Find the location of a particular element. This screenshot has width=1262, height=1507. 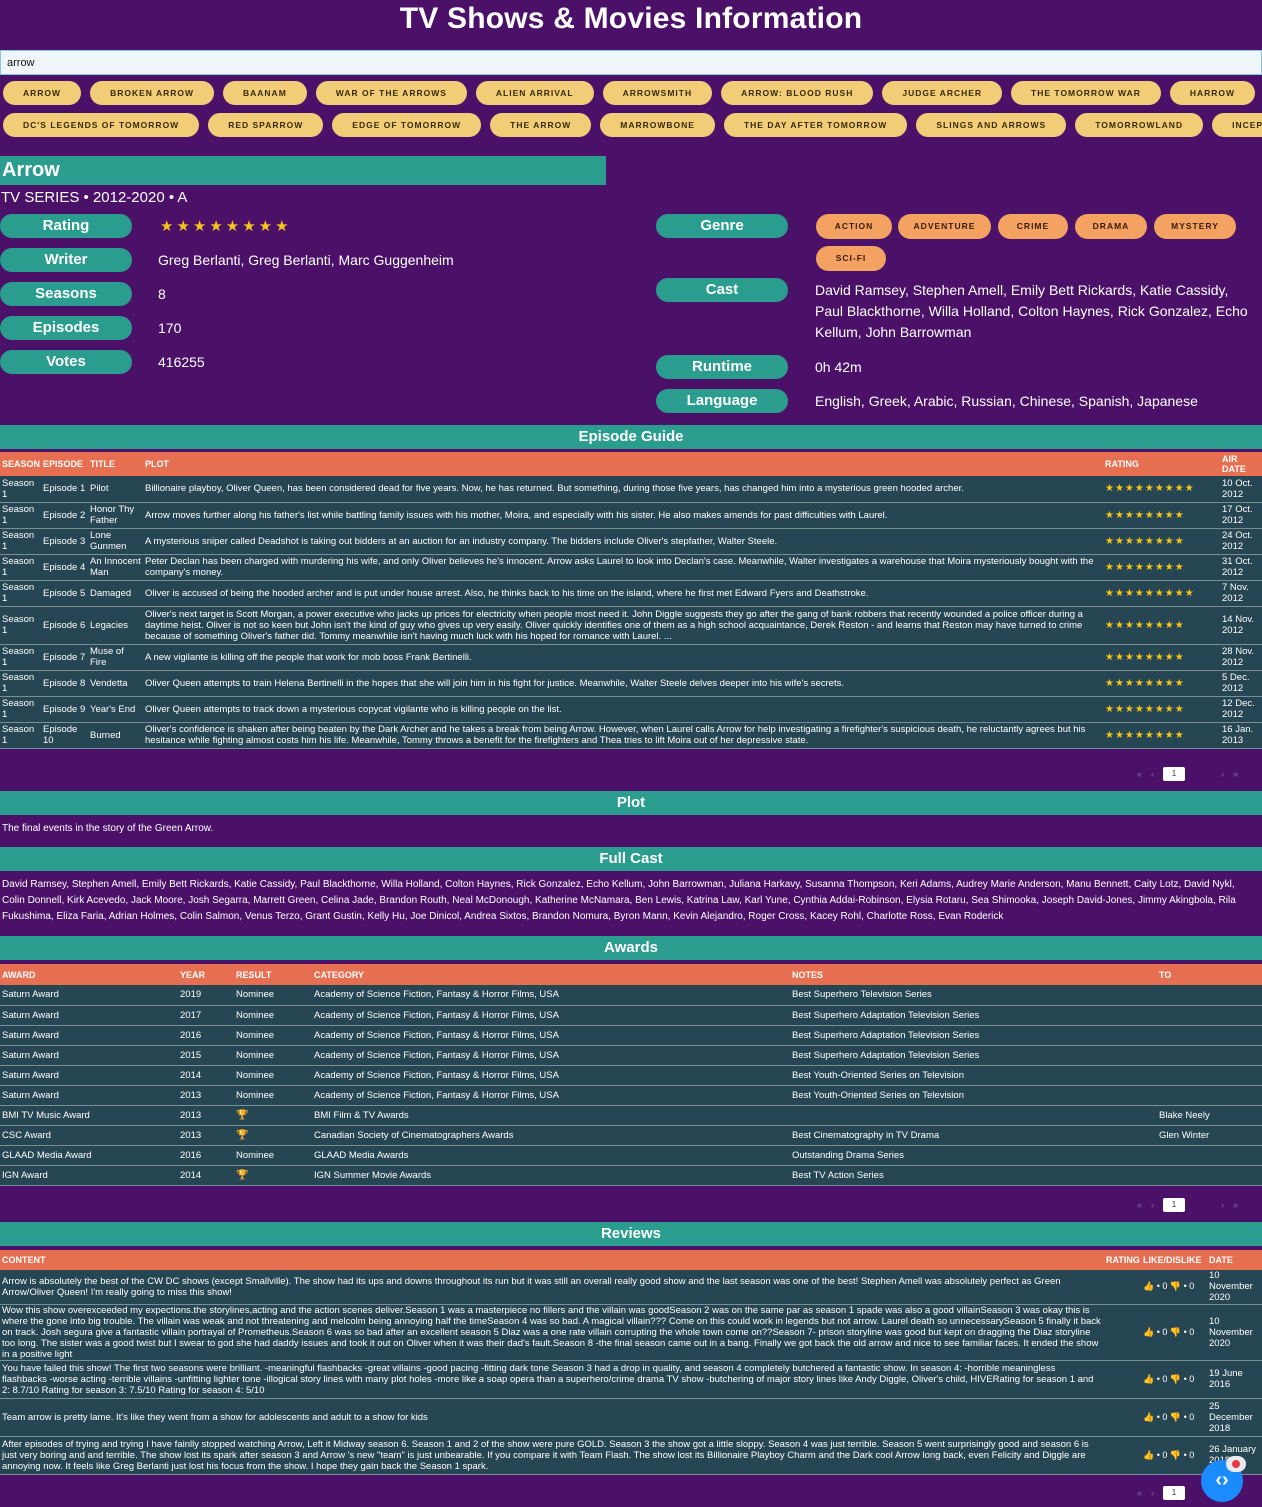

award-result: Nominee is located at coordinates (273, 1035).